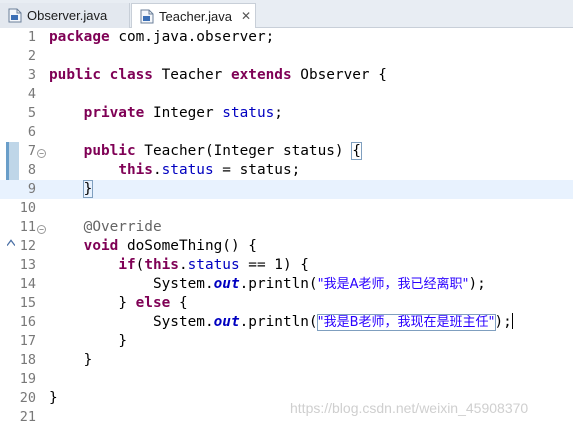  What do you see at coordinates (27, 341) in the screenshot?
I see `line-number: 17` at bounding box center [27, 341].